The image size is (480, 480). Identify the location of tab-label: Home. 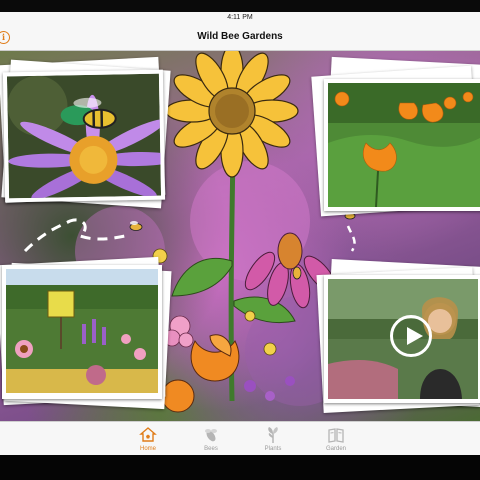
(147, 449).